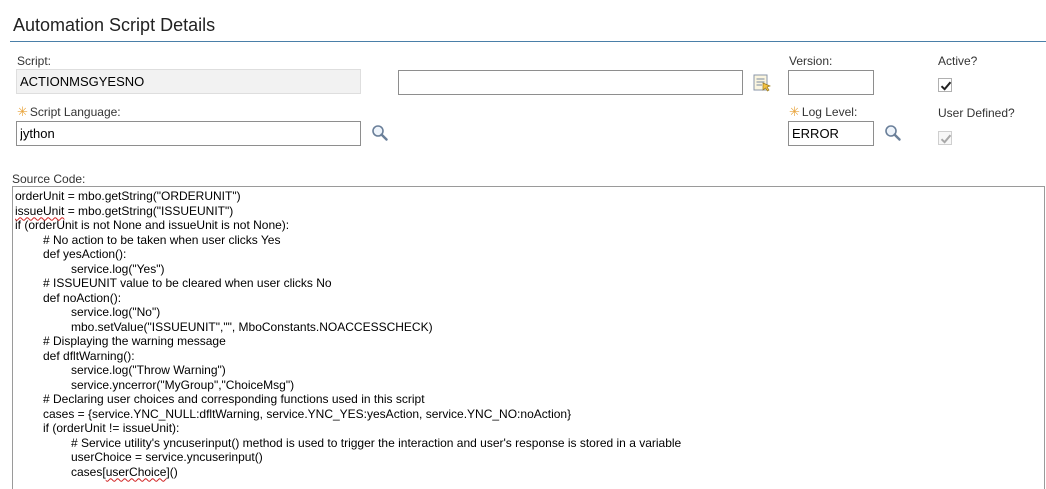  Describe the element at coordinates (976, 113) in the screenshot. I see `user-defined-label: User Defined?` at that location.